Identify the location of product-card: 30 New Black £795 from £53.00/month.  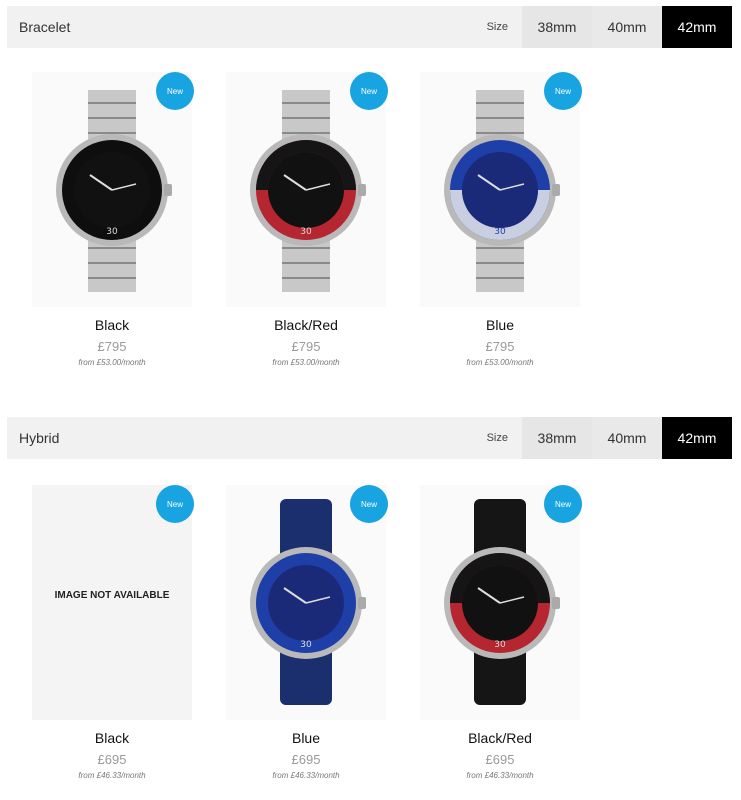
(112, 219).